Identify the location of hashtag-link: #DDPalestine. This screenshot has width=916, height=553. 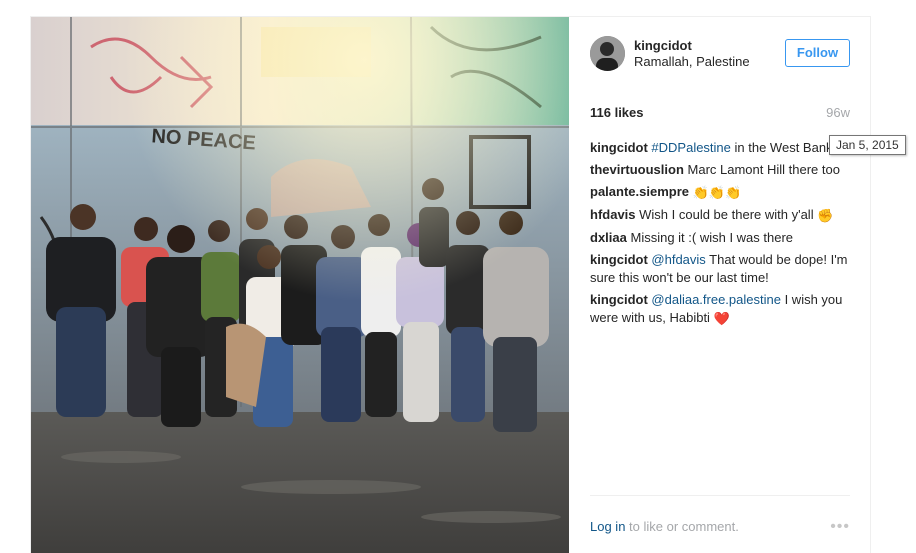
(691, 147).